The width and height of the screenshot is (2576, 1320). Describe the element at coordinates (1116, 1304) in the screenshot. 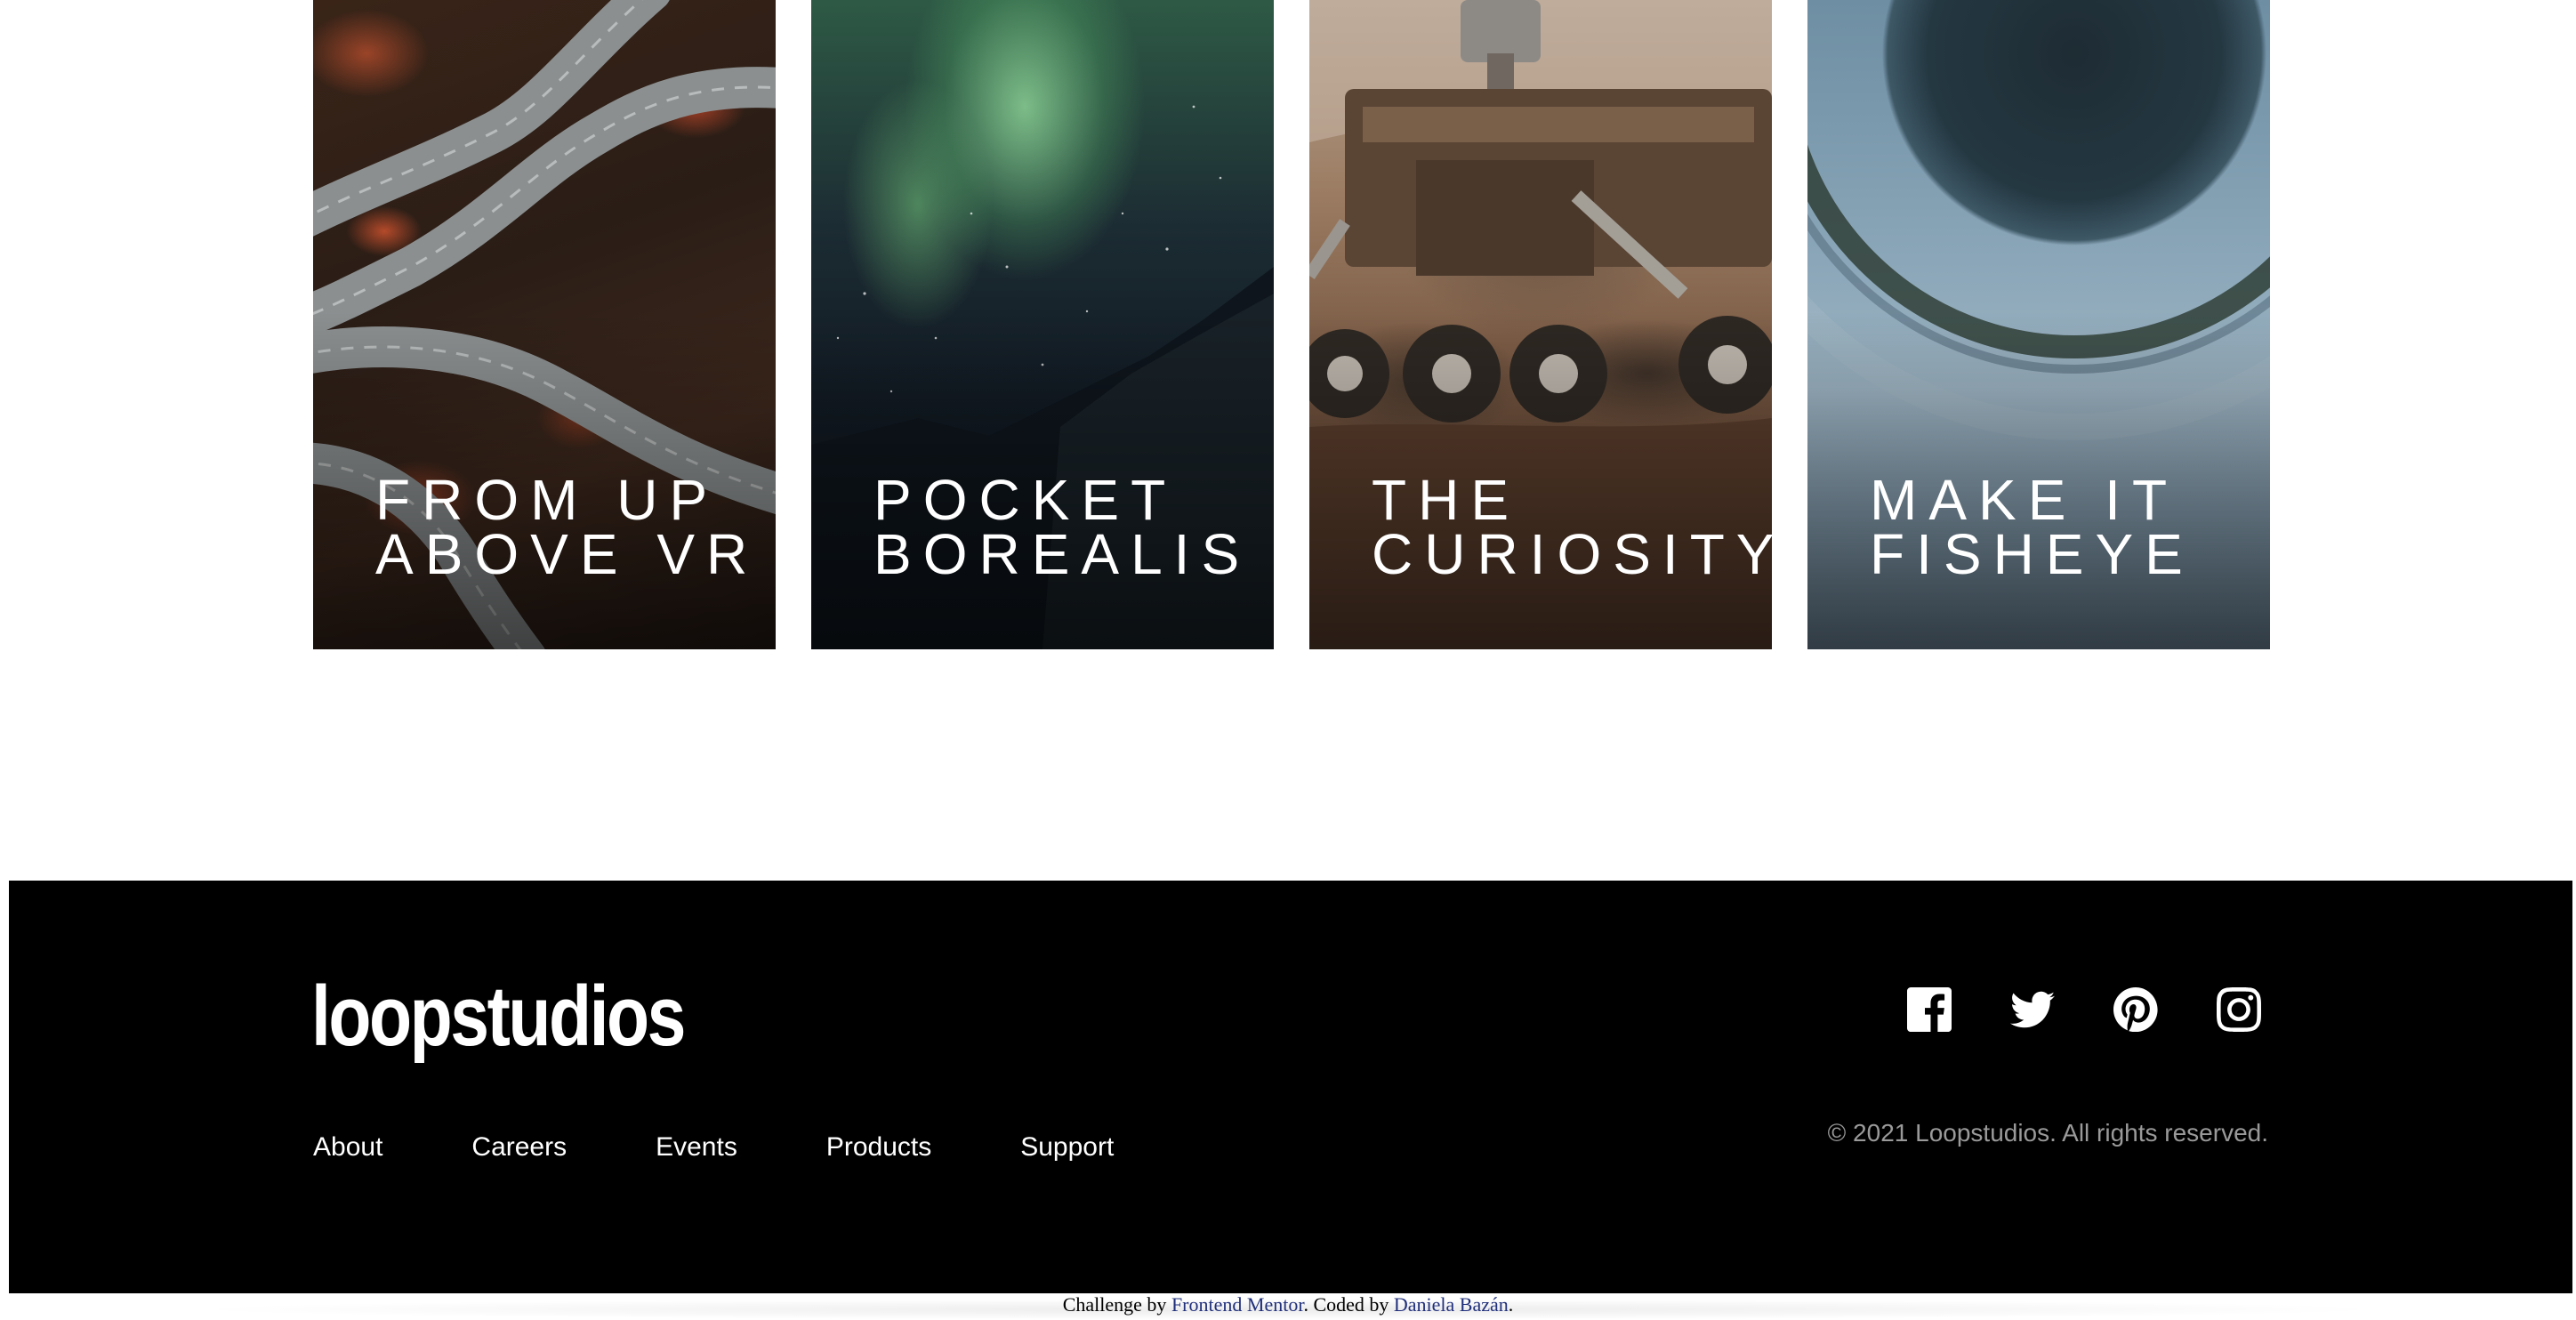

I see `attribution-prefix: Challenge by` at that location.